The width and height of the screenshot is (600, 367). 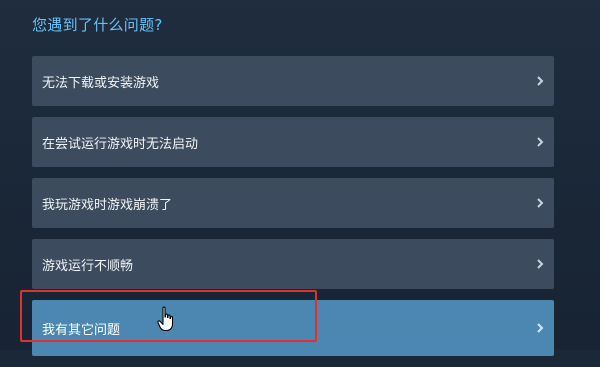 What do you see at coordinates (81, 330) in the screenshot?
I see `menu-item-label: 我有其它问题` at bounding box center [81, 330].